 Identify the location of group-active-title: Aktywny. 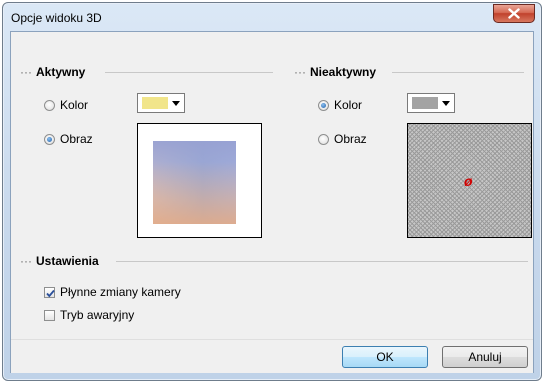
(61, 72).